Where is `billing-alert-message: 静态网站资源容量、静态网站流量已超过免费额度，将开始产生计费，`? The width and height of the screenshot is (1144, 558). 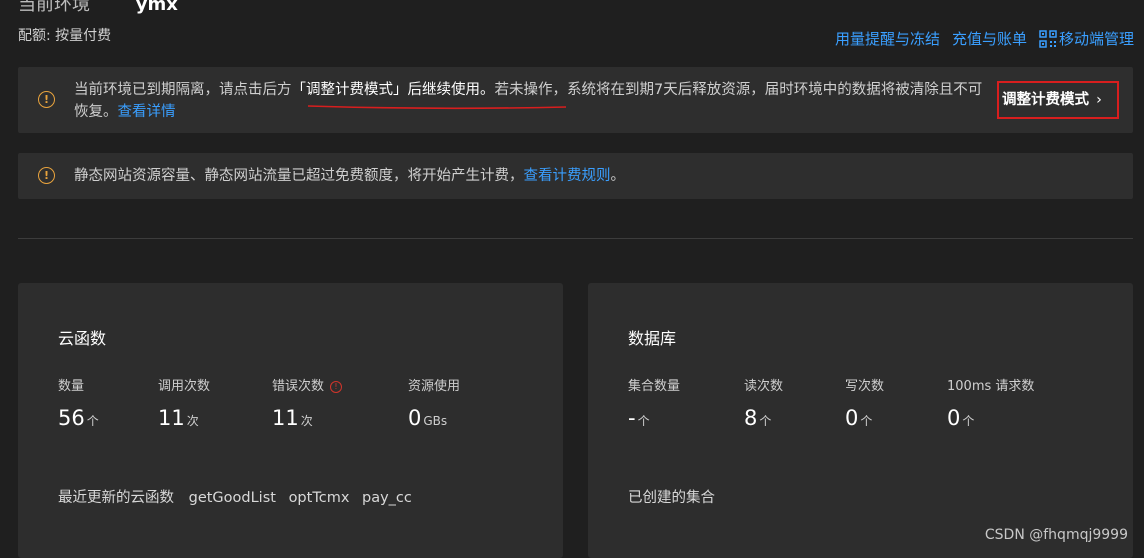
billing-alert-message: 静态网站资源容量、静态网站流量已超过免费额度，将开始产生计费， is located at coordinates (299, 176).